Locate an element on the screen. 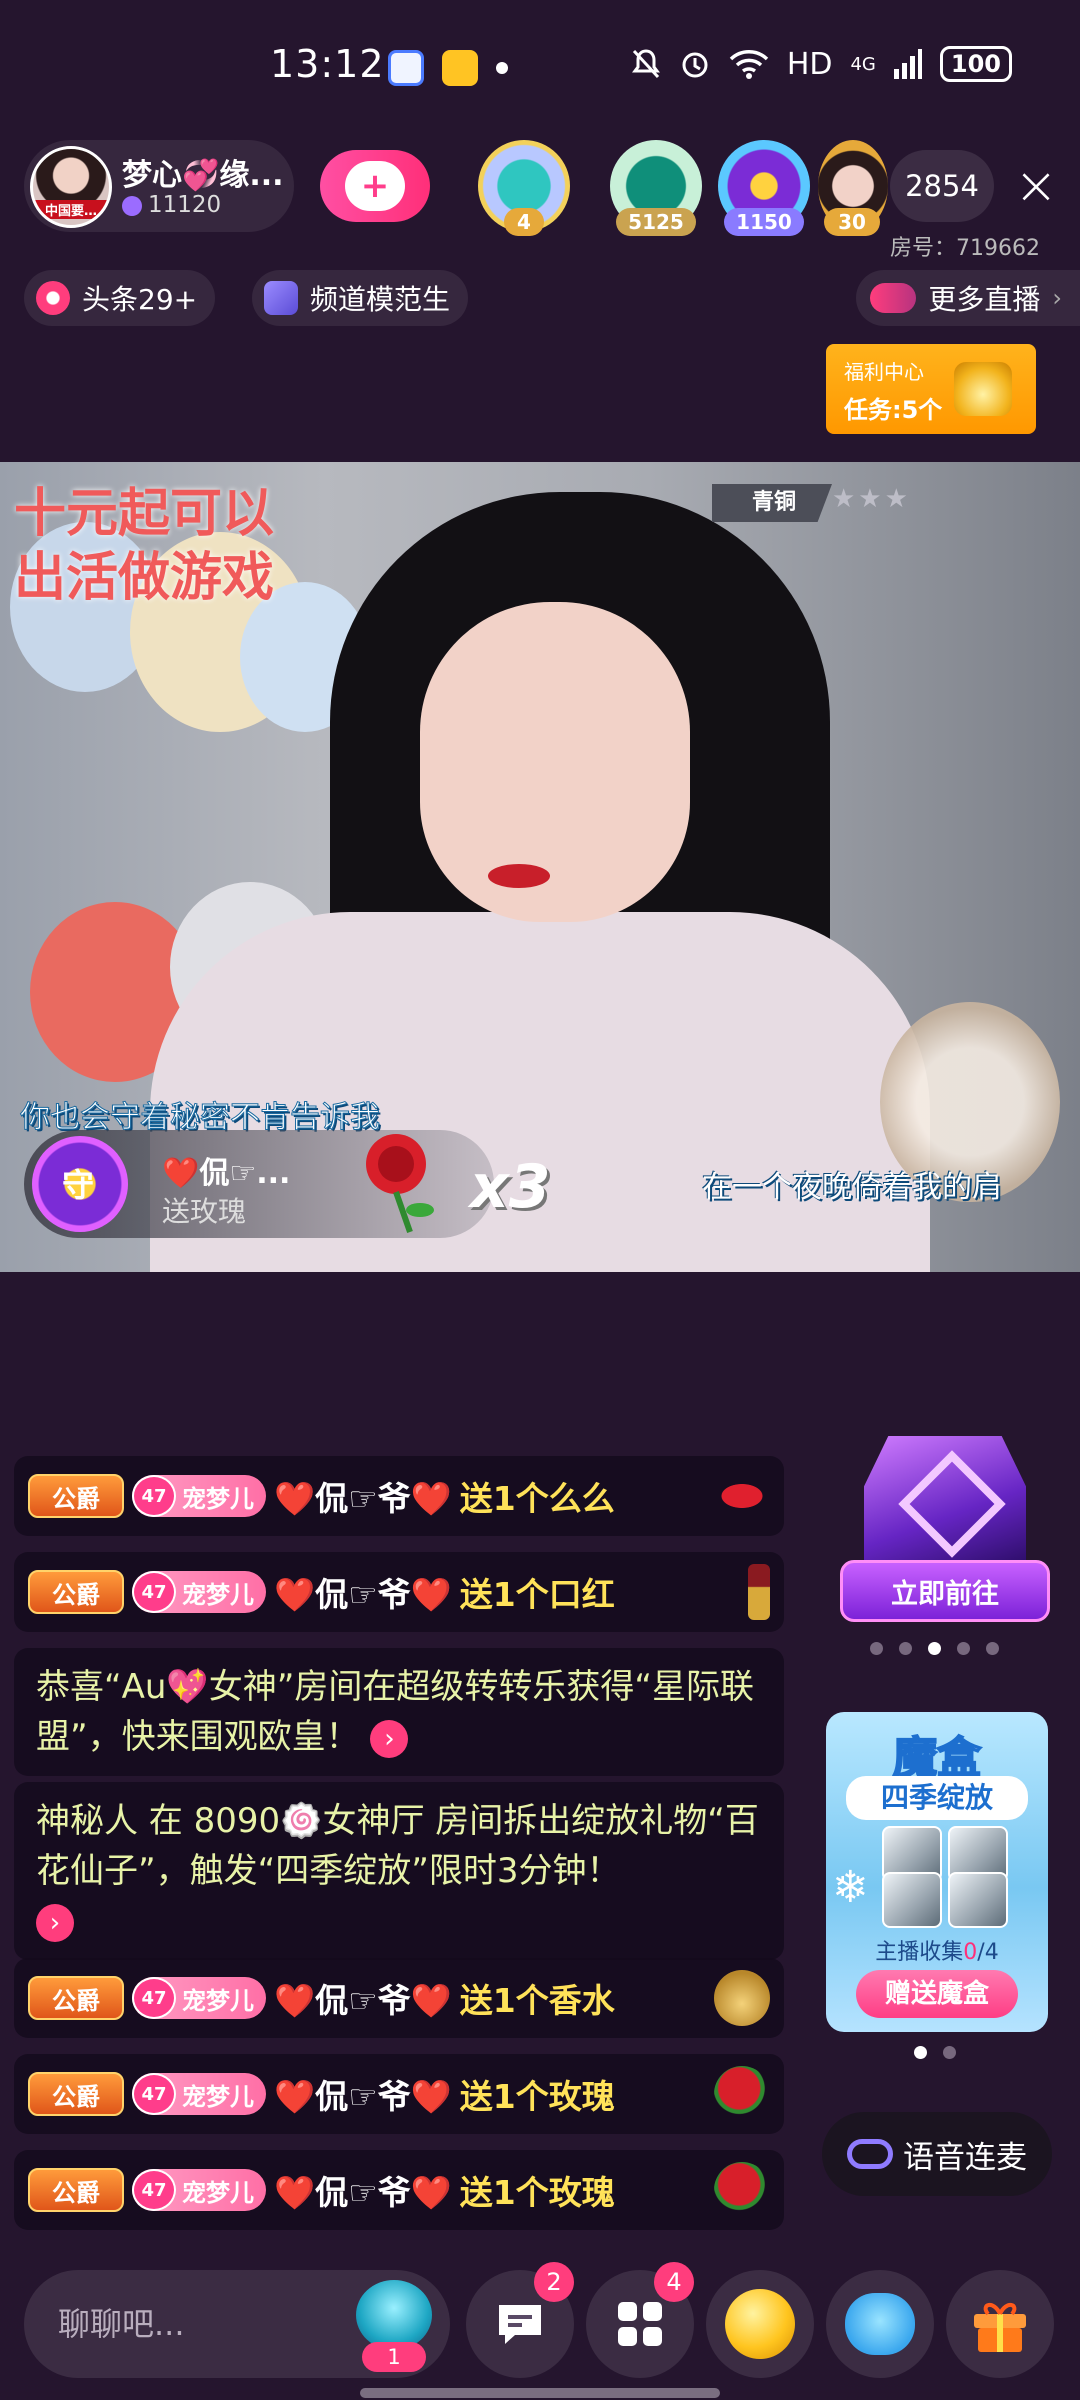 This screenshot has width=1080, height=2400. welfare-center-button: 福利中心 任务:5个 is located at coordinates (931, 389).